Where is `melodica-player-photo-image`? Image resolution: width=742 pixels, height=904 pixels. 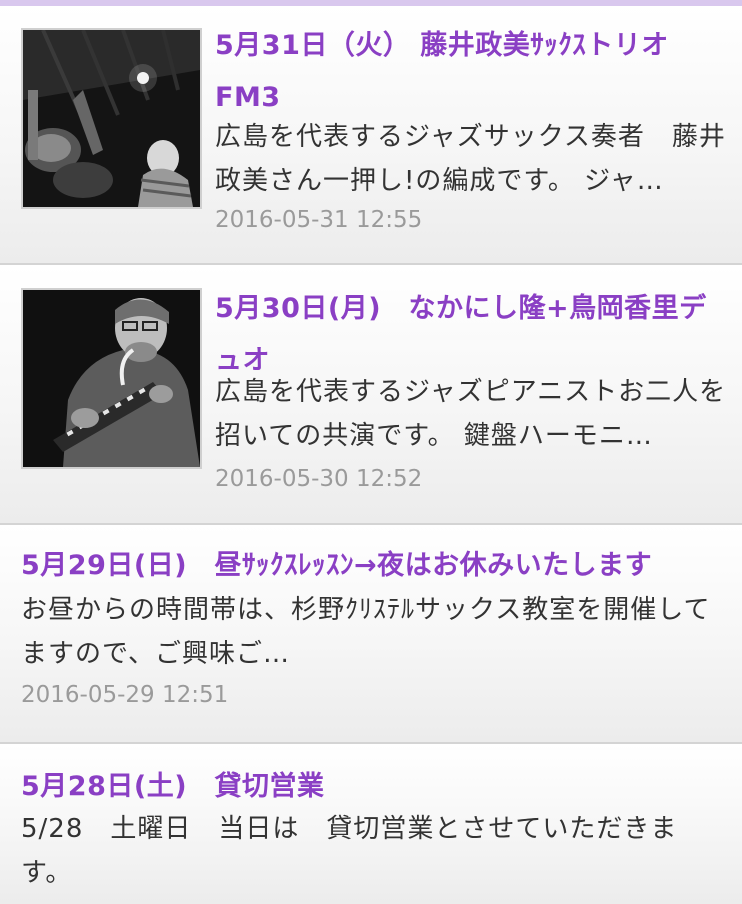
melodica-player-photo-image is located at coordinates (111, 378).